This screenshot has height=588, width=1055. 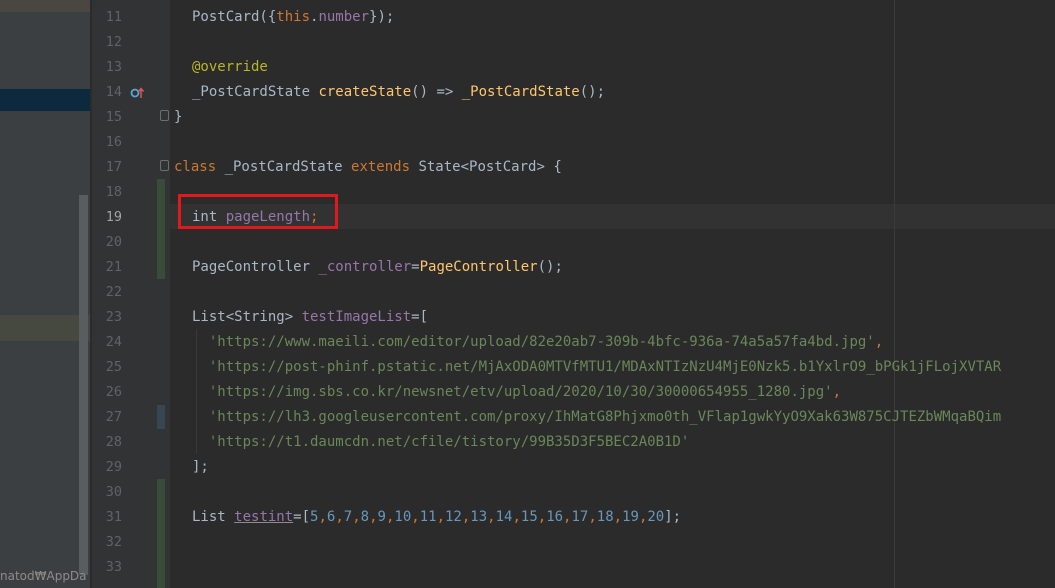 I want to click on code-token: 7, so click(x=348, y=517).